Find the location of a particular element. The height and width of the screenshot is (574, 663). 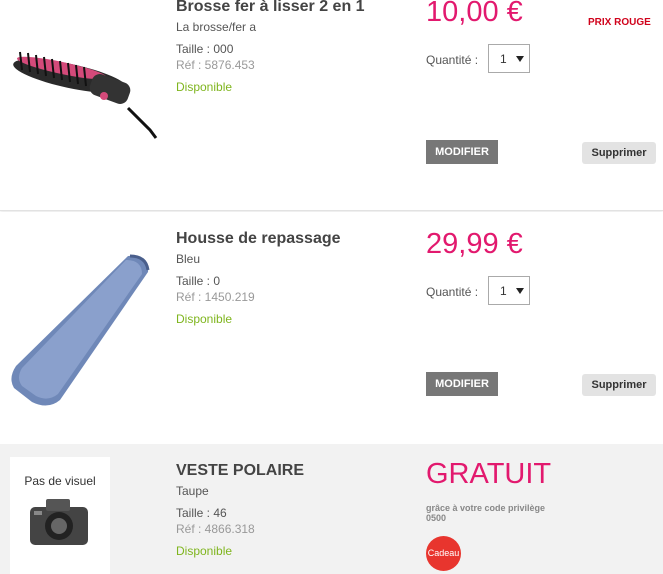

gift-code-note: grâce à votre code privilège 0500 is located at coordinates (501, 513).